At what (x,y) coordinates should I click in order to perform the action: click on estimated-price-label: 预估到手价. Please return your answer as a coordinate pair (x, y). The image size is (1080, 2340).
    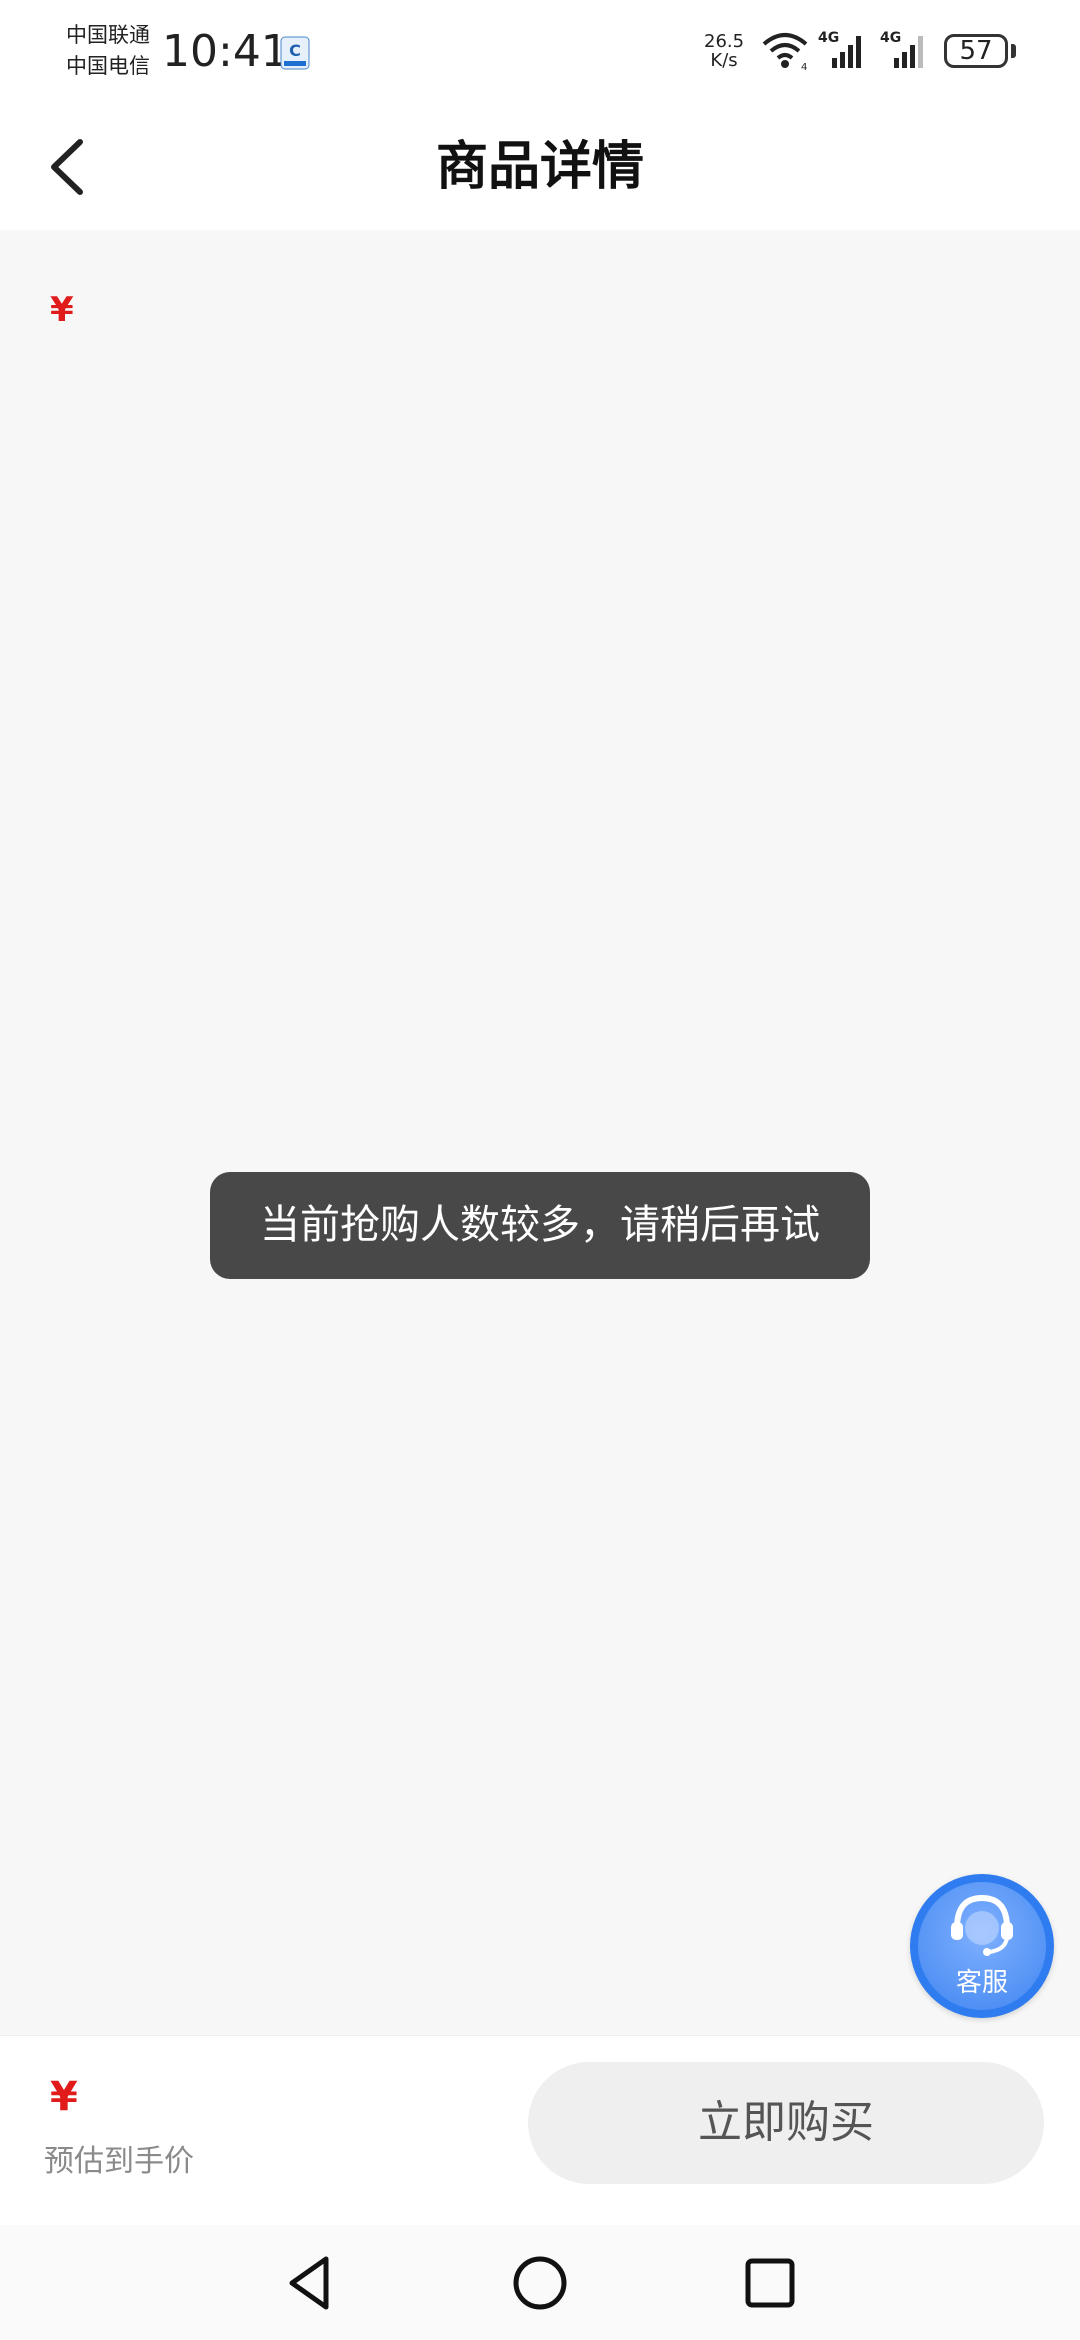
    Looking at the image, I should click on (119, 2161).